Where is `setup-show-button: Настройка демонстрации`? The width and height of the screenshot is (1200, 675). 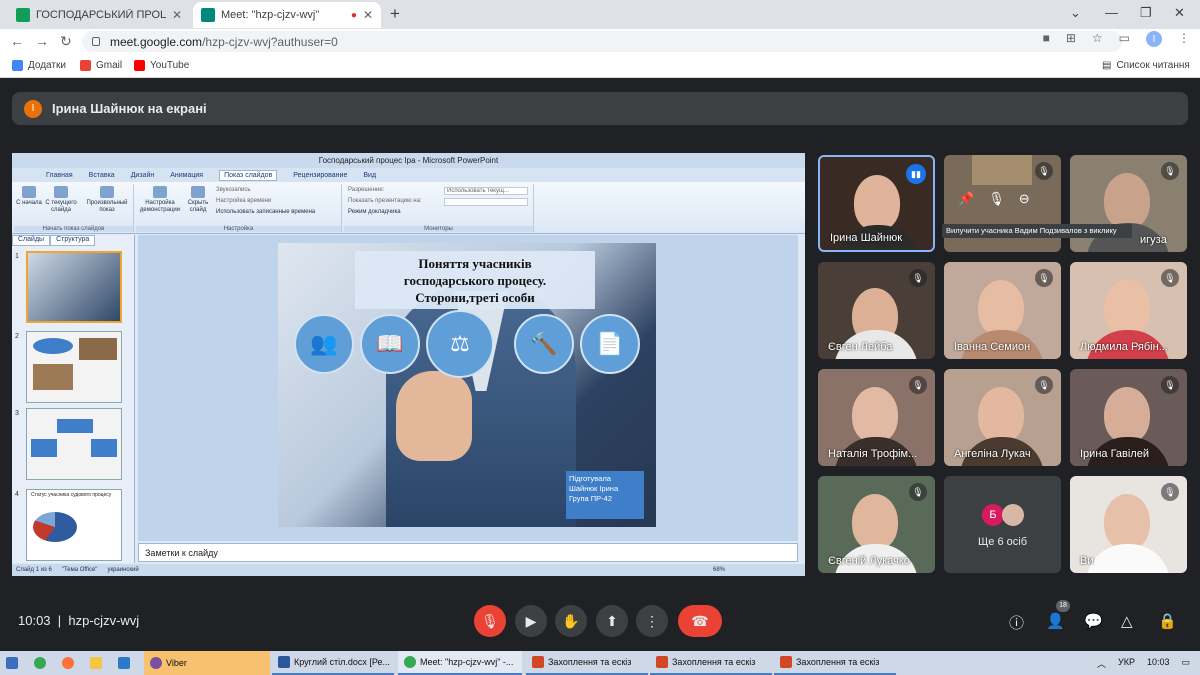
setup-show-button: Настройка демонстрации is located at coordinates (160, 200).